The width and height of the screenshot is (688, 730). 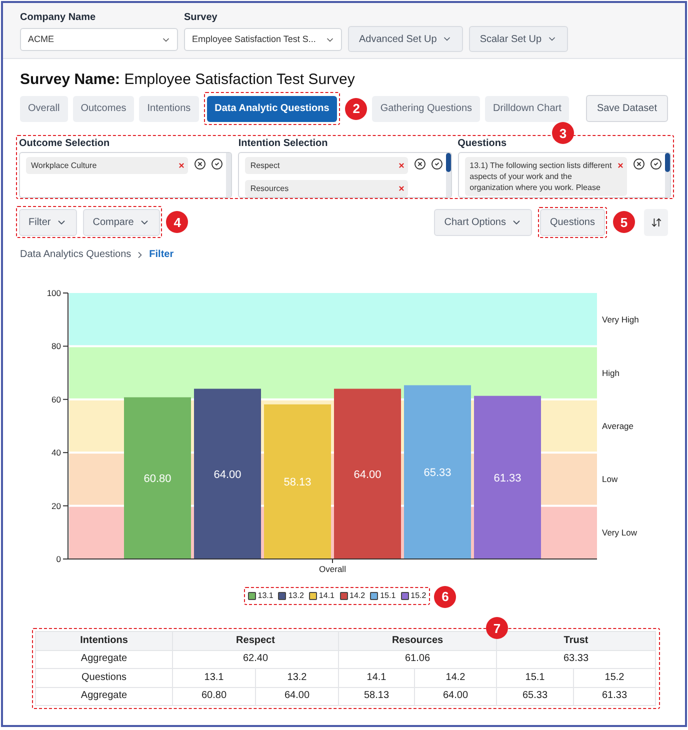 I want to click on table-cell: 14.1, so click(x=376, y=677).